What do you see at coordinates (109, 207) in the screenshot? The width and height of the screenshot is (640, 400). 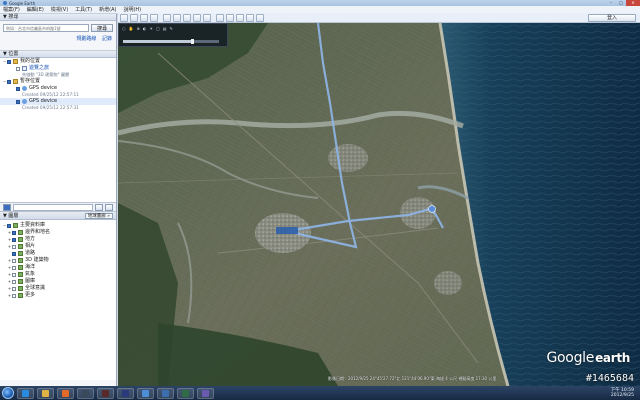 I see `move-down-button` at bounding box center [109, 207].